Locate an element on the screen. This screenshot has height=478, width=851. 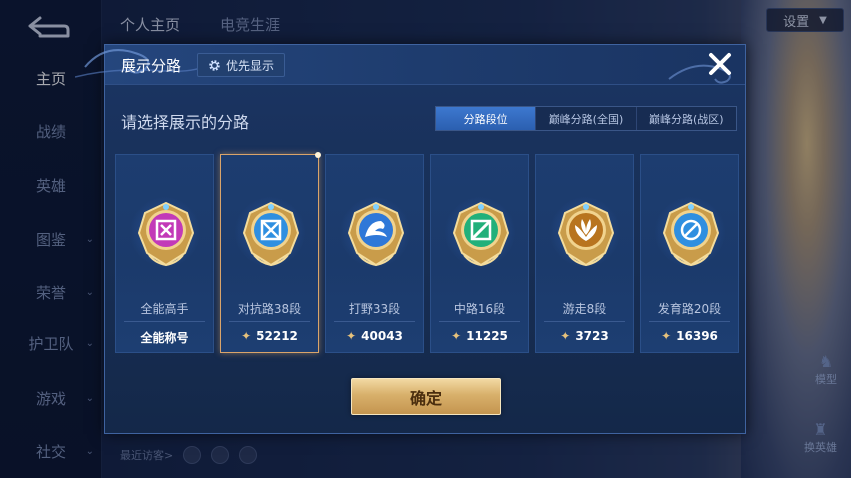
priority-display-button: 优先显示 is located at coordinates (241, 65).